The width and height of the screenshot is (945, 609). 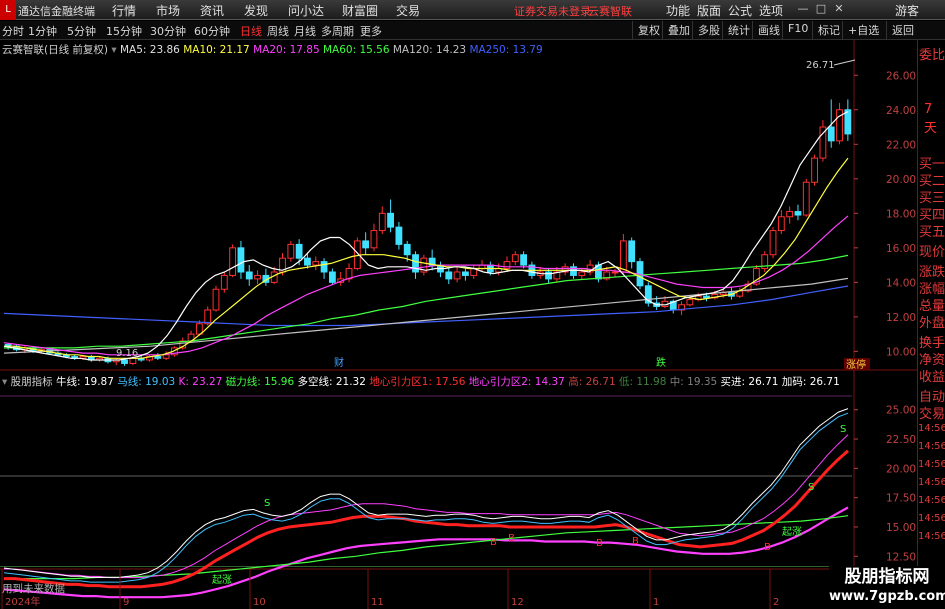 I want to click on back-button: 返回, so click(x=902, y=30).